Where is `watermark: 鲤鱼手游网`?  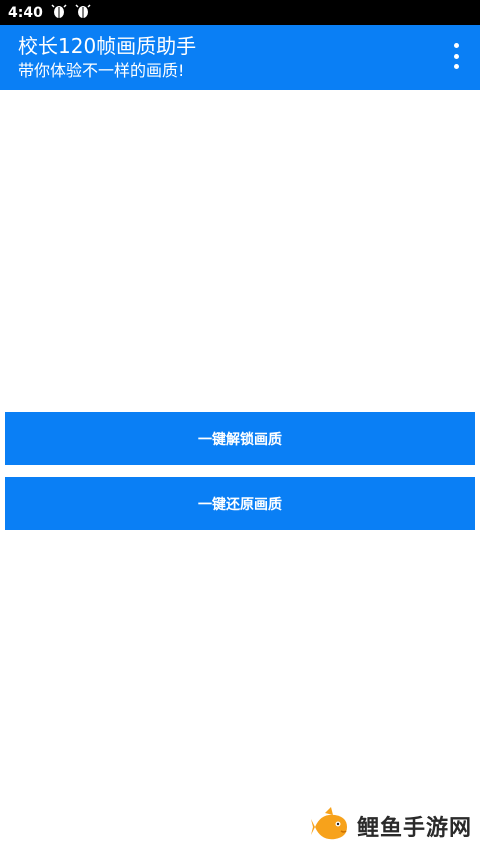 watermark: 鲤鱼手游网 is located at coordinates (391, 826).